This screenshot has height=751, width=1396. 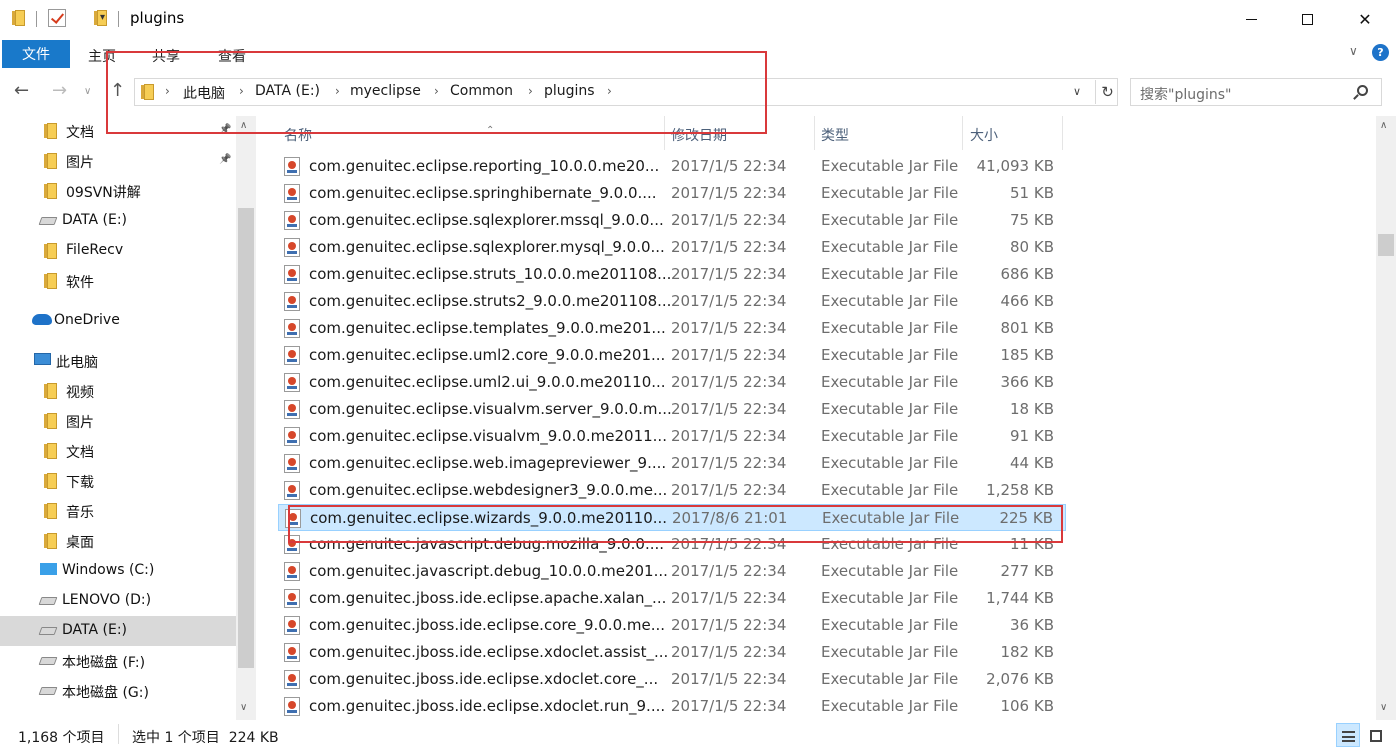 I want to click on nav-item: 软件, so click(x=118, y=281).